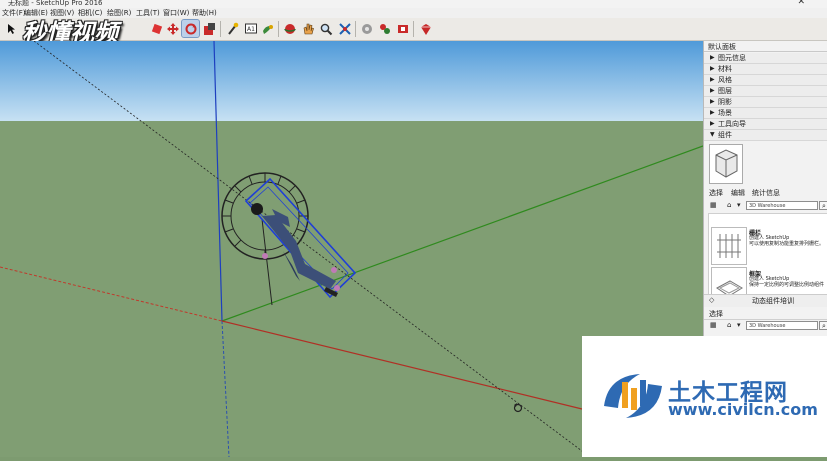  I want to click on components-icon, so click(402, 28).